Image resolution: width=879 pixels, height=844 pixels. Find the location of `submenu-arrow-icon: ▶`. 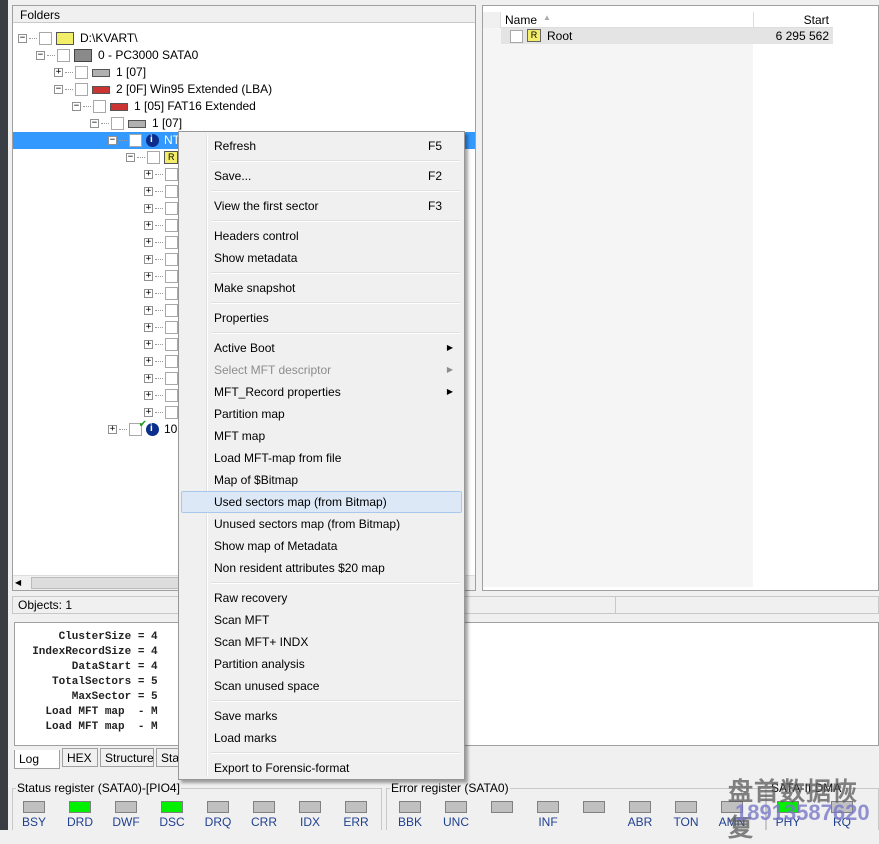

submenu-arrow-icon: ▶ is located at coordinates (449, 369).